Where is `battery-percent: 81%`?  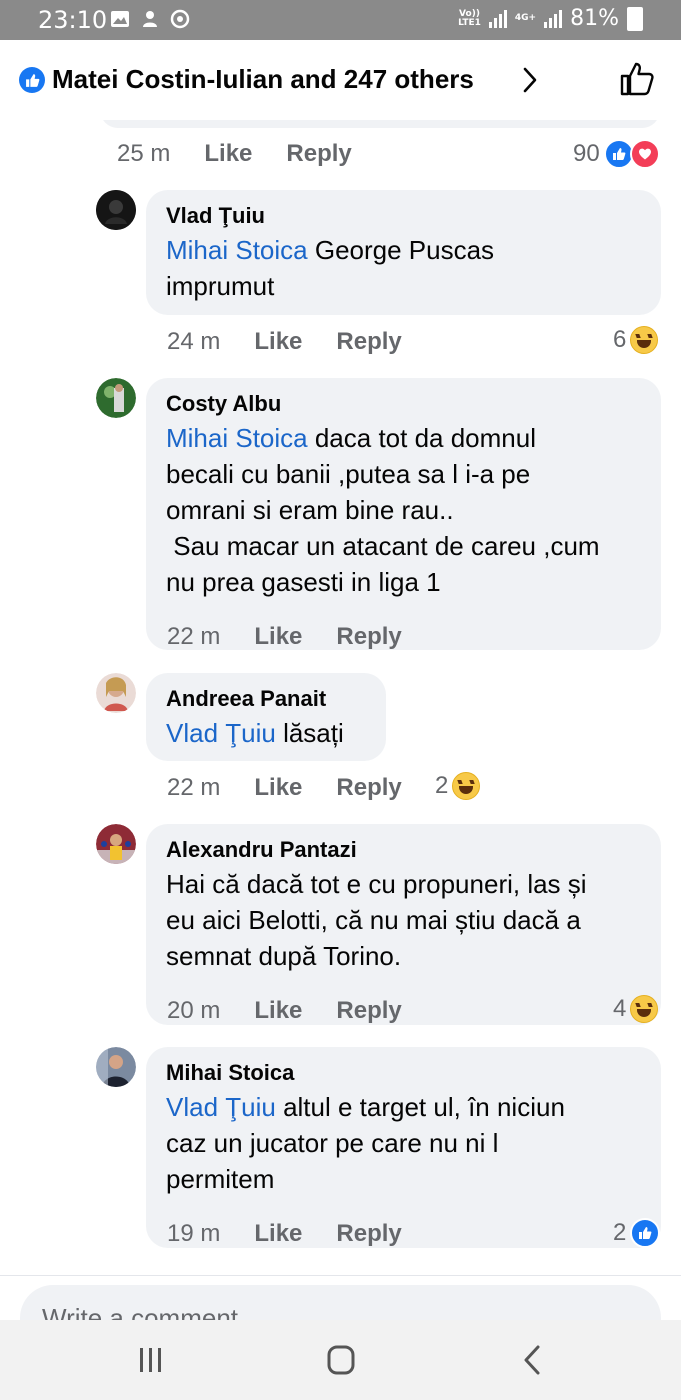 battery-percent: 81% is located at coordinates (594, 18).